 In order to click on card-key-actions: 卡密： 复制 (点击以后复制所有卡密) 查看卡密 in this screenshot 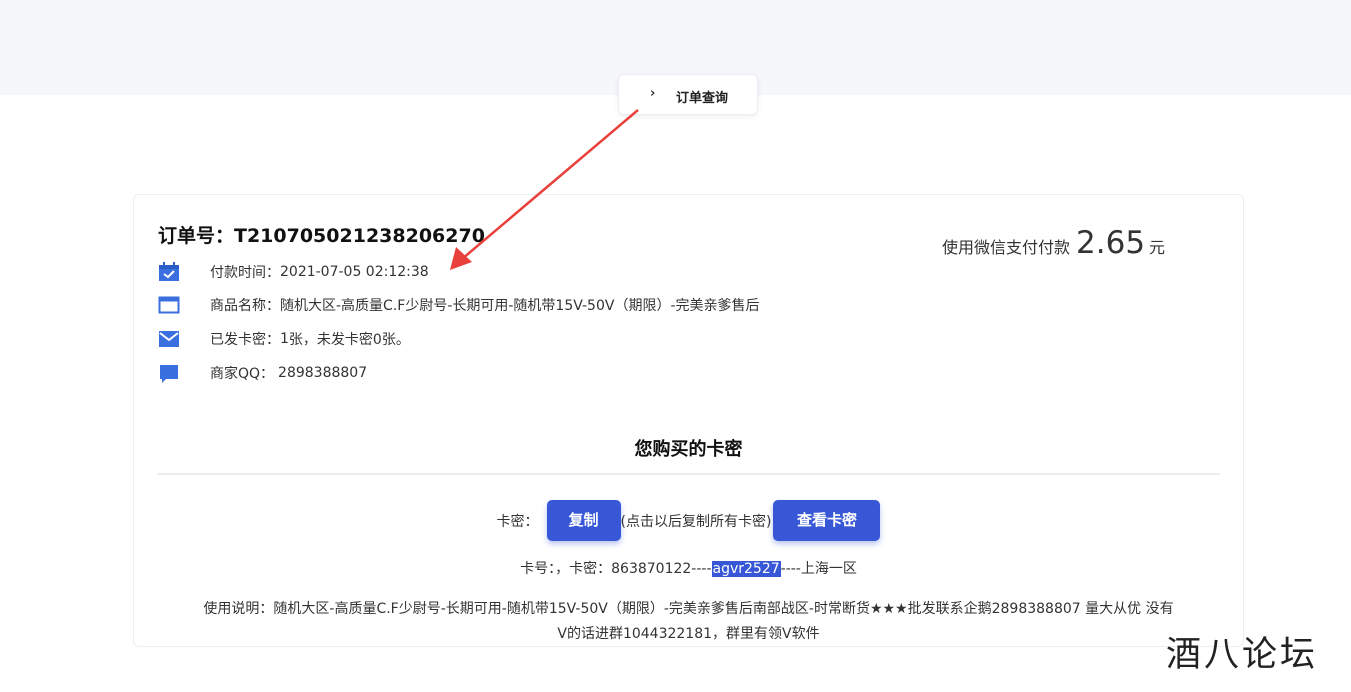, I will do `click(688, 520)`.